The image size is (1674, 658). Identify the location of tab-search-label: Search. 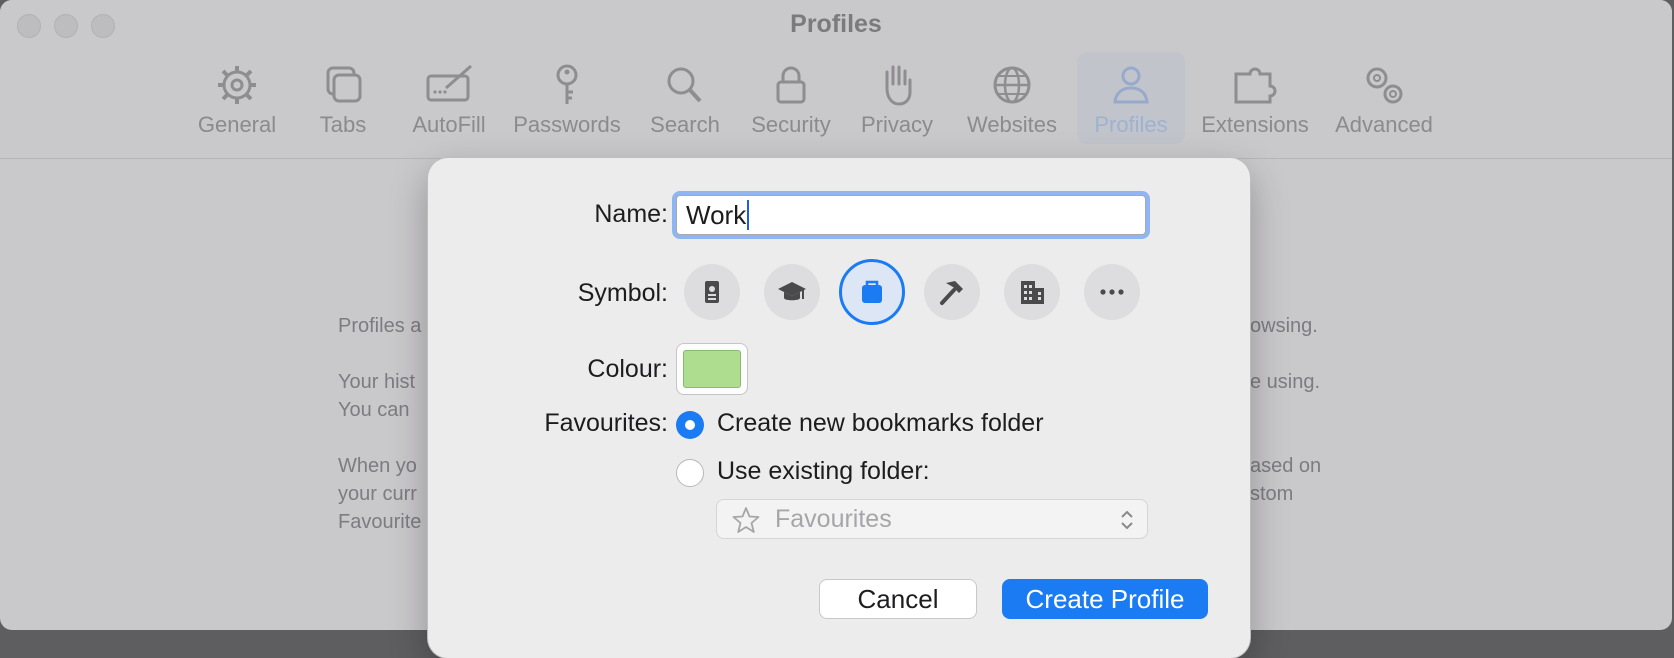
(685, 124).